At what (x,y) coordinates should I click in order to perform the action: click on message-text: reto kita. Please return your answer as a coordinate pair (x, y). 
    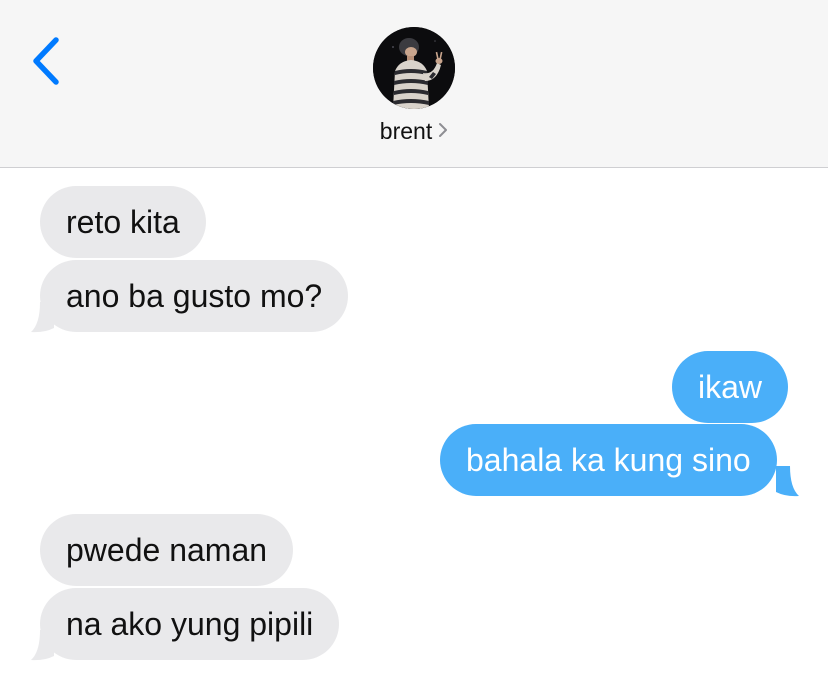
    Looking at the image, I should click on (123, 222).